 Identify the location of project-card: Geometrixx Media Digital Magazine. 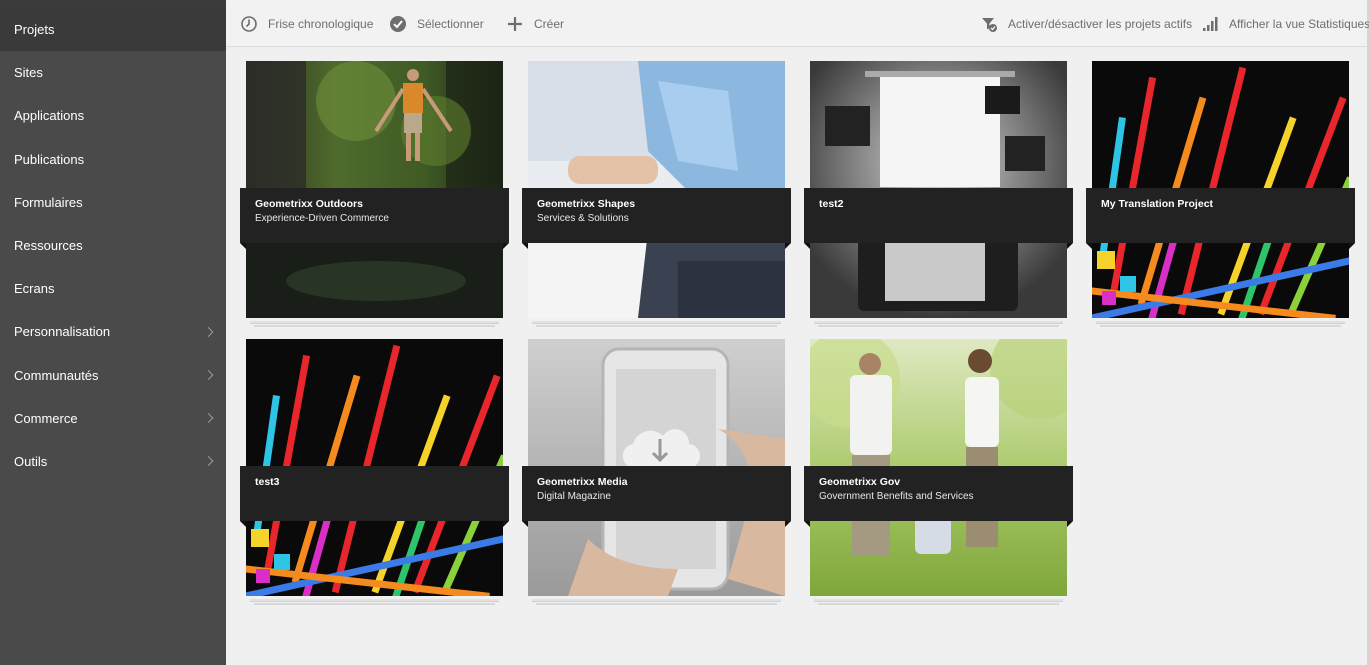
(656, 472).